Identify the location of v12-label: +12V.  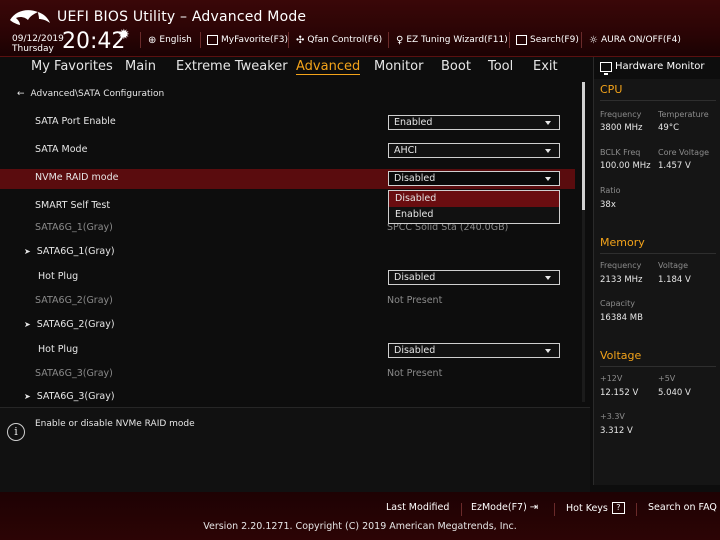
(611, 378).